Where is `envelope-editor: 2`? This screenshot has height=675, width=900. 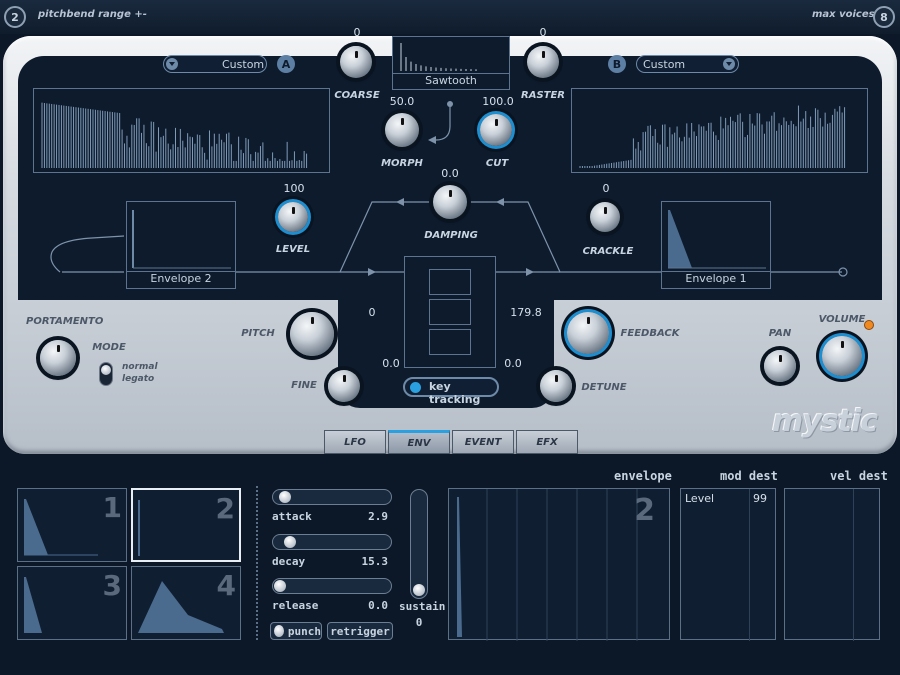
envelope-editor: 2 is located at coordinates (559, 564).